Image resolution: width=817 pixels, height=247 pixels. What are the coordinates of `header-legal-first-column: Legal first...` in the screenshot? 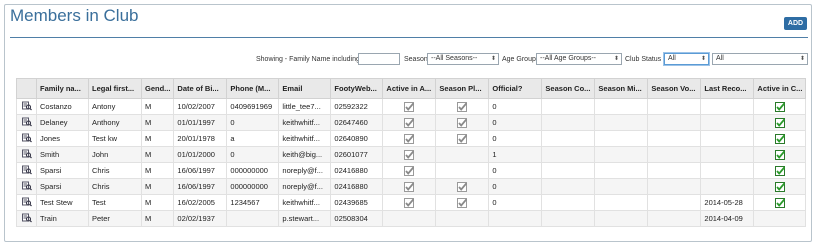 It's located at (115, 88).